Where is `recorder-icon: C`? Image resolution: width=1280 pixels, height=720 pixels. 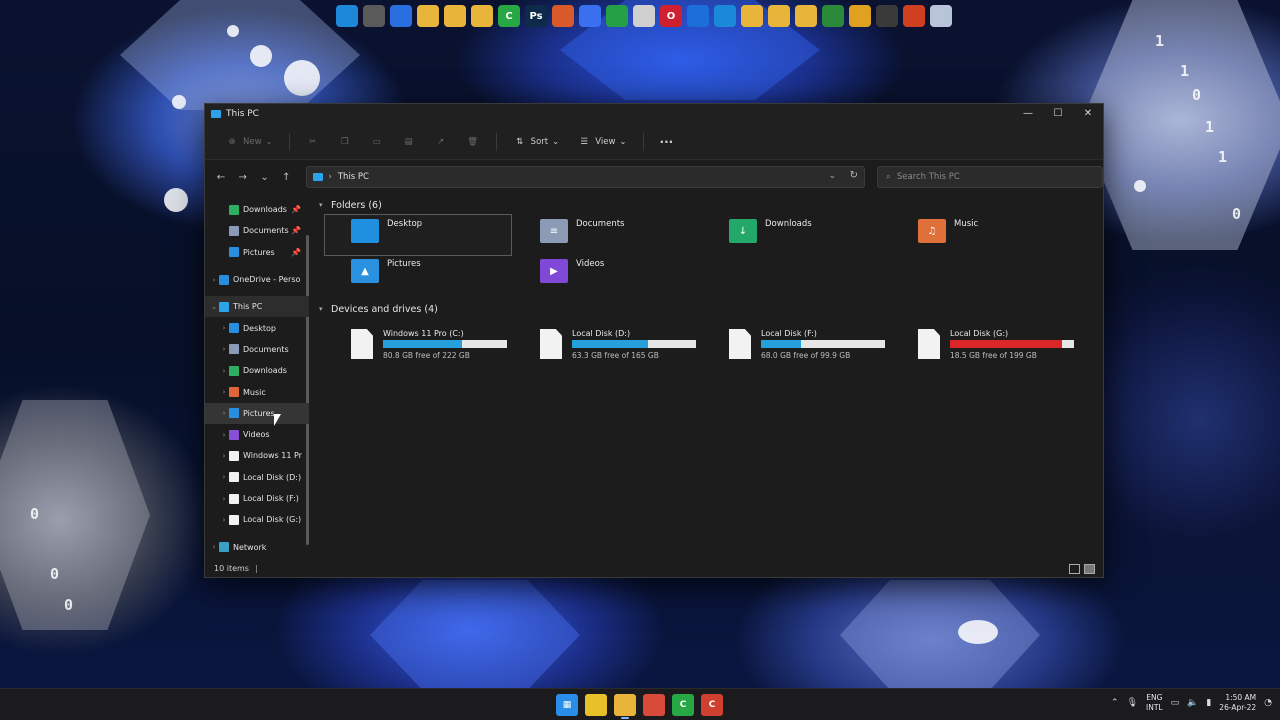
recorder-icon: C is located at coordinates (712, 705).